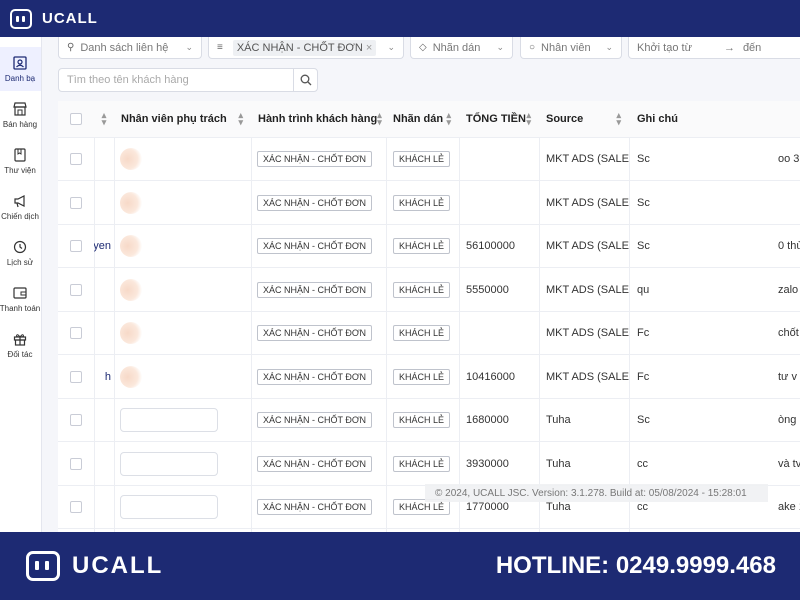 This screenshot has height=600, width=800. Describe the element at coordinates (787, 377) in the screenshot. I see `note-fragment: tư v` at that location.